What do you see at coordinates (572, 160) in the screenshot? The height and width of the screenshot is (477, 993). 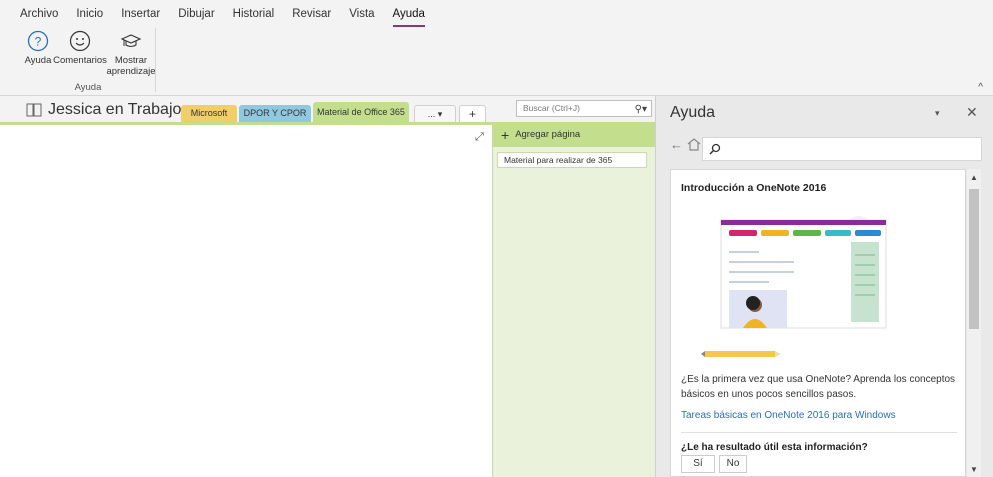 I see `page-item: Material para realizar de 365` at bounding box center [572, 160].